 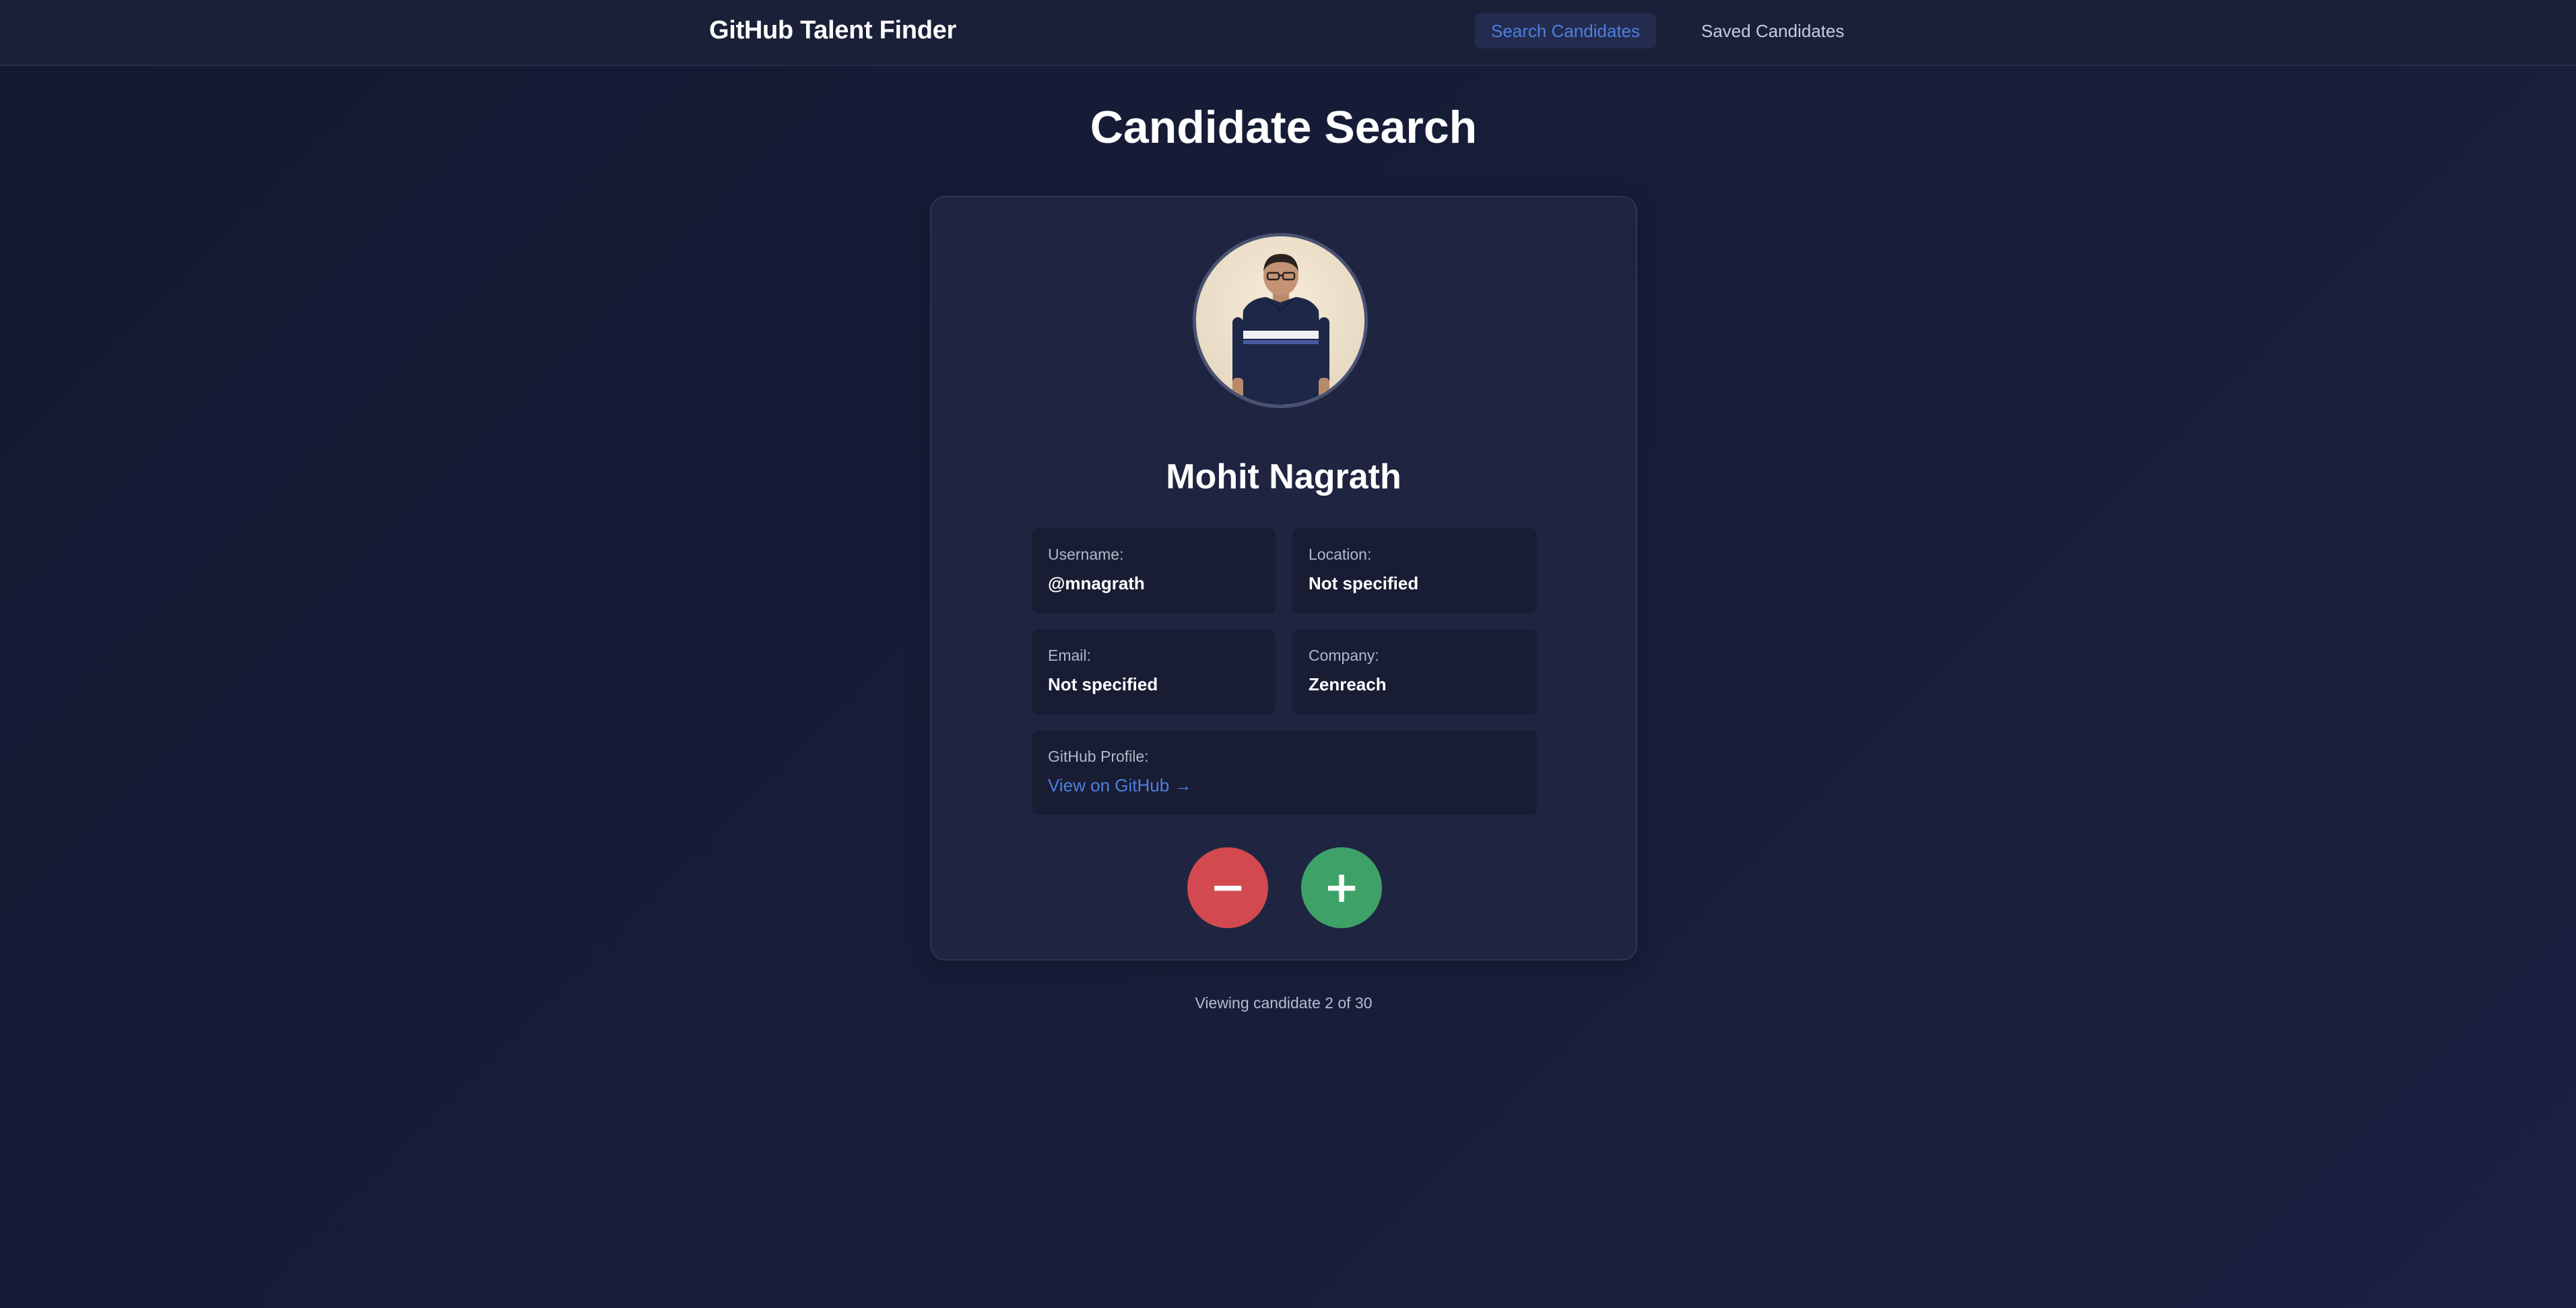 I want to click on location-box: Location: Not specified, so click(x=1414, y=571).